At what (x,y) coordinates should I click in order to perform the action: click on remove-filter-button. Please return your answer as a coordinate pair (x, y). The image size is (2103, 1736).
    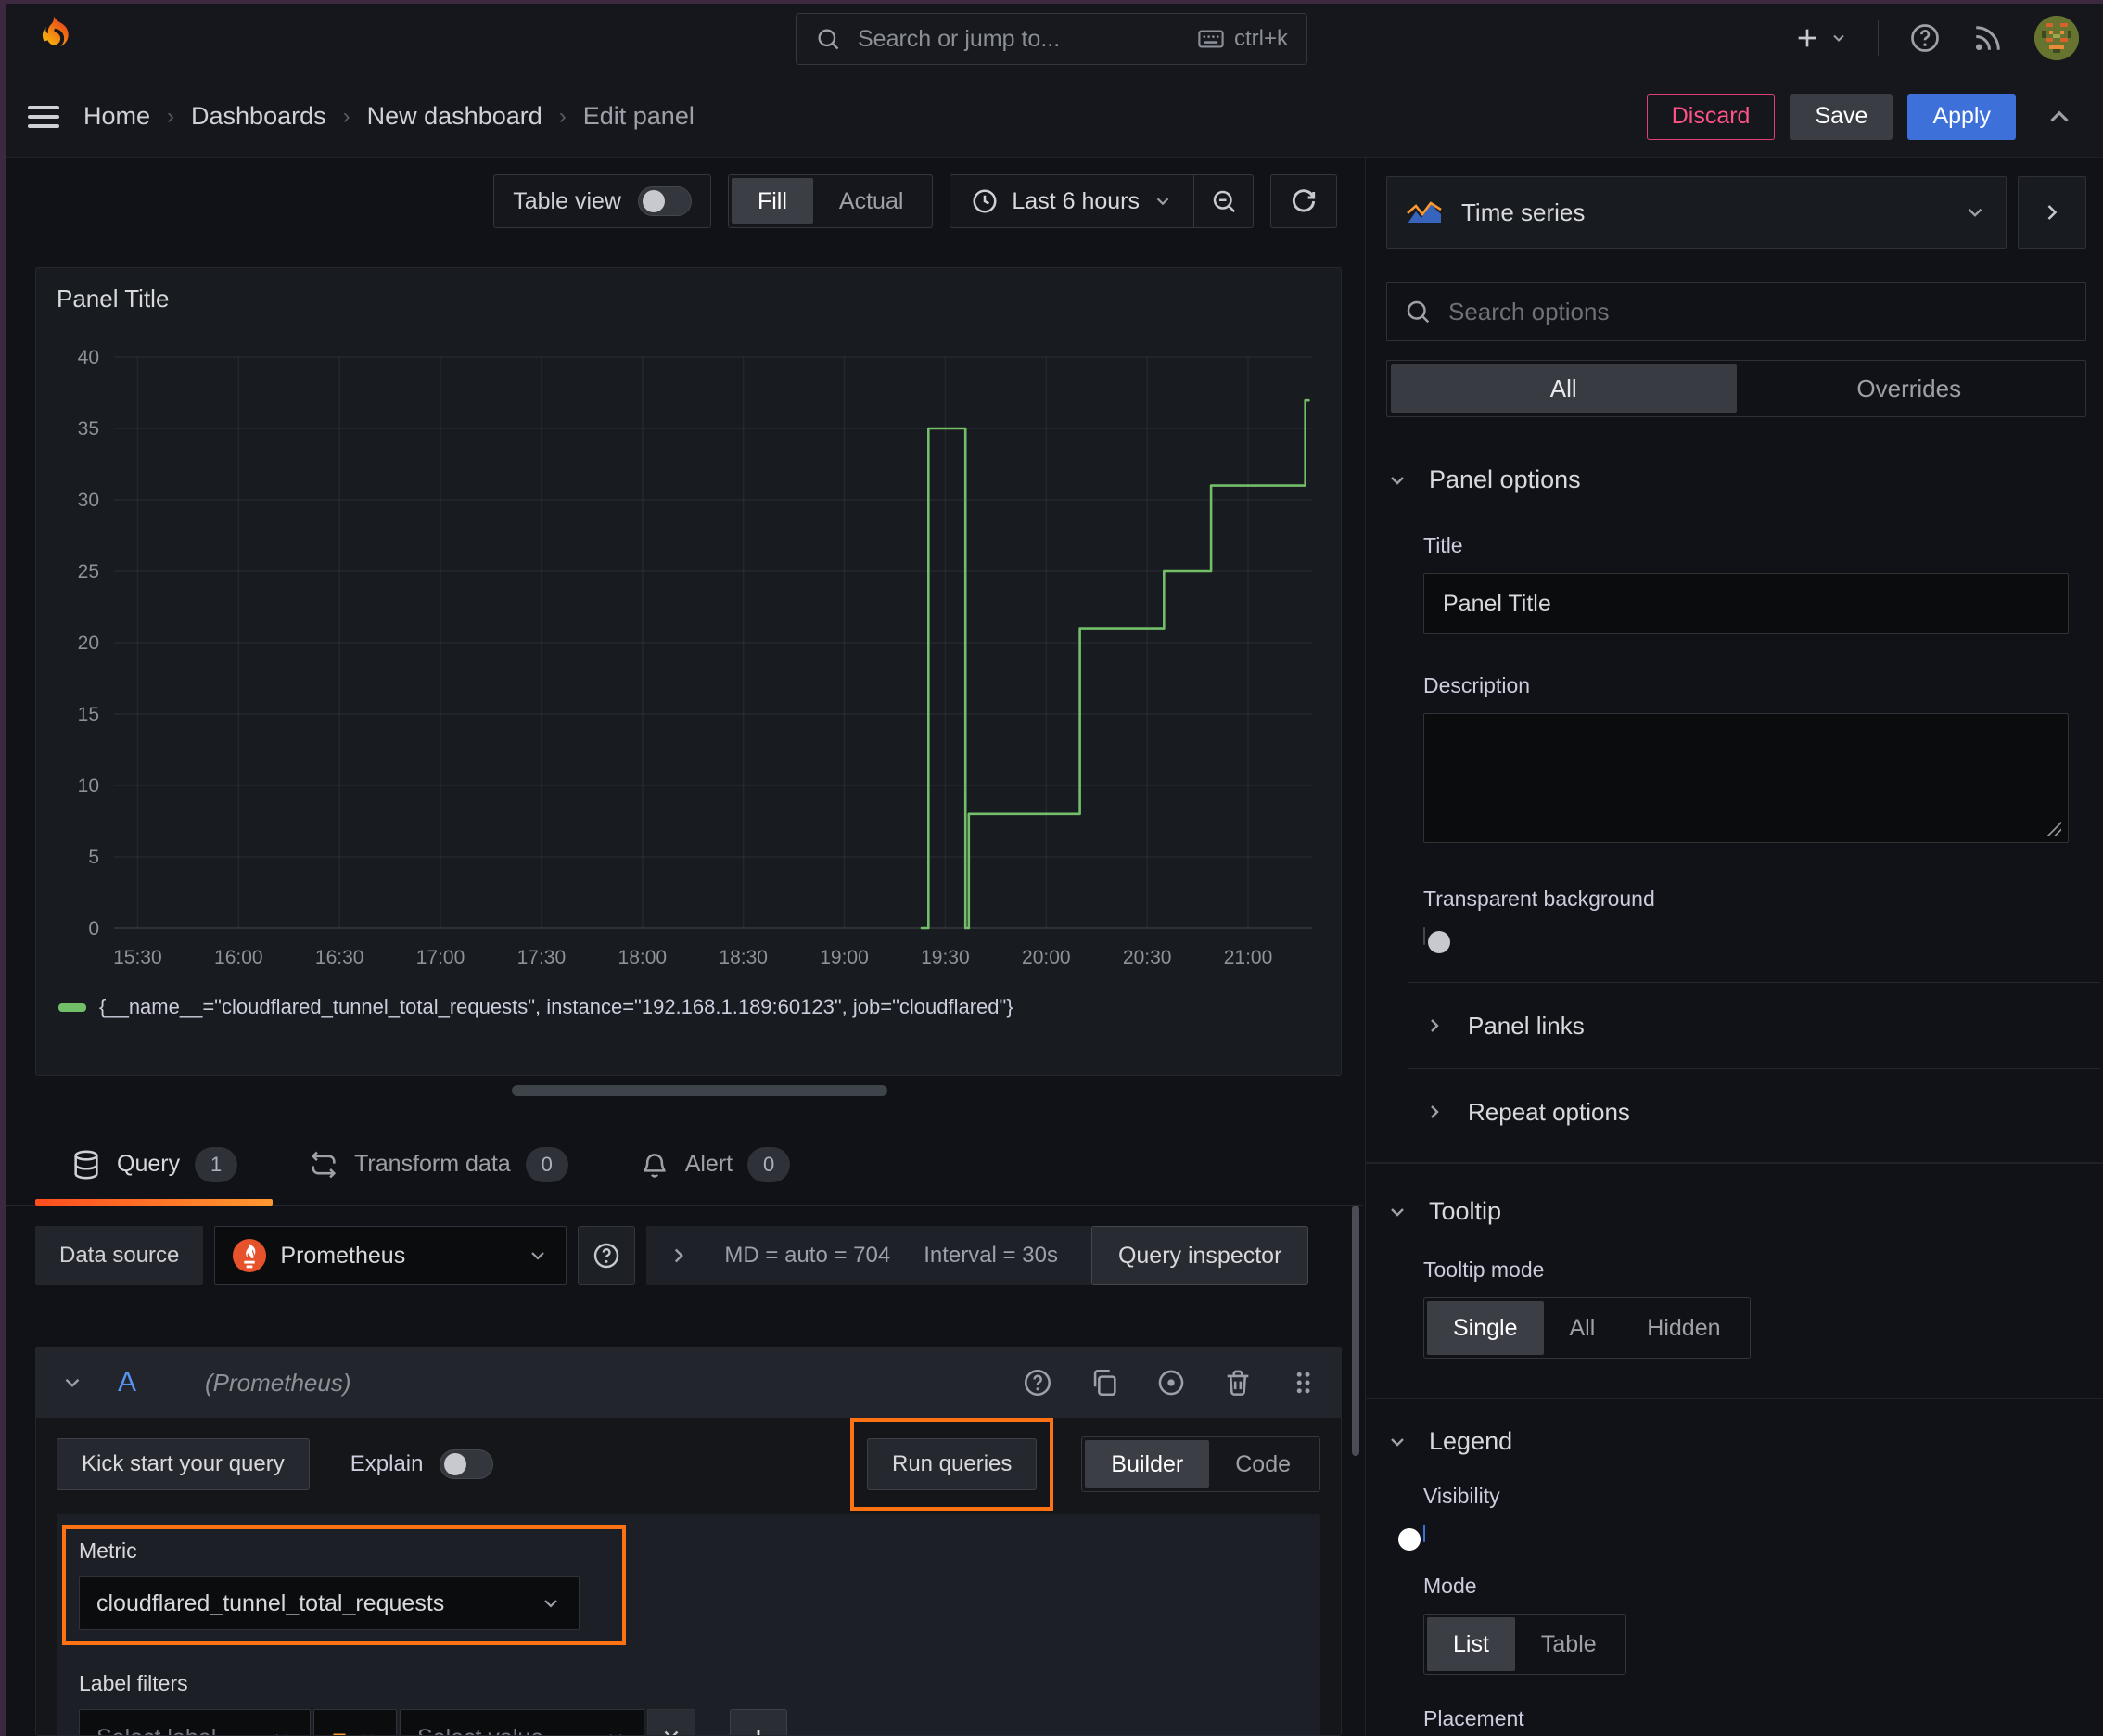
    Looking at the image, I should click on (671, 1722).